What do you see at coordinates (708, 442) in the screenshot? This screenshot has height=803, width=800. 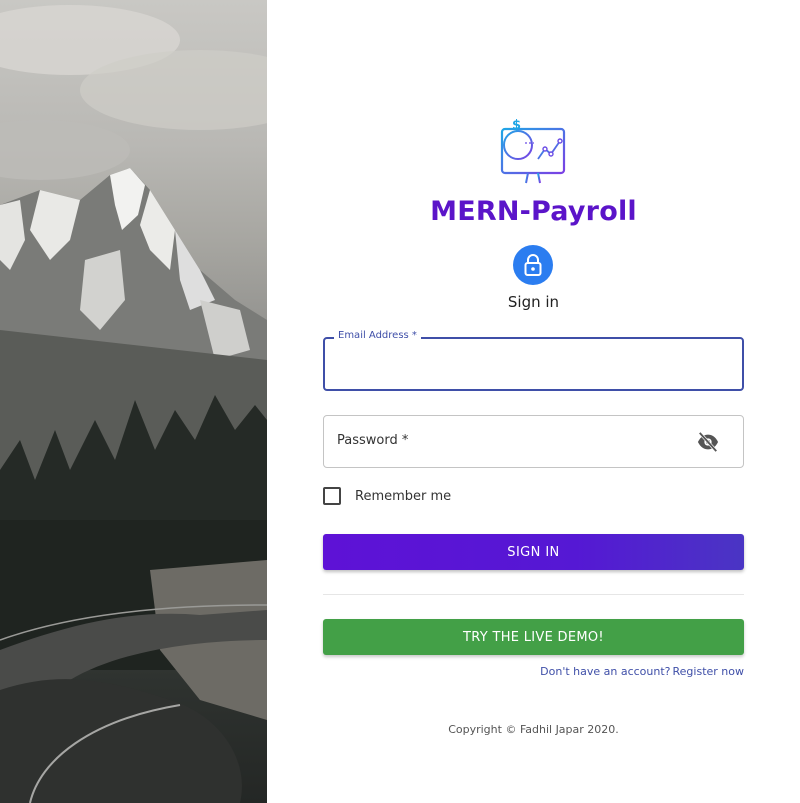 I see `eye-off-icon` at bounding box center [708, 442].